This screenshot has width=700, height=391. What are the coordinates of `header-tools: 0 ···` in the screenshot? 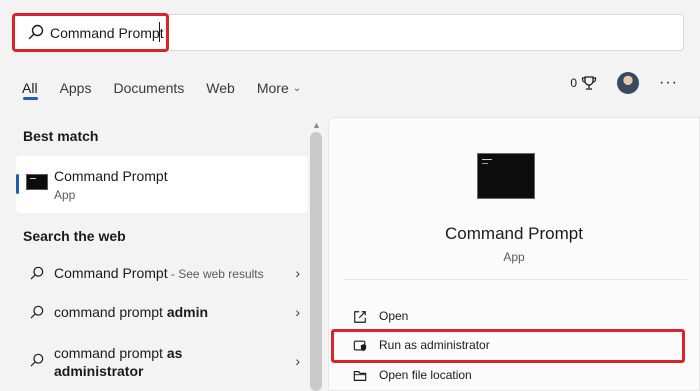 It's located at (624, 83).